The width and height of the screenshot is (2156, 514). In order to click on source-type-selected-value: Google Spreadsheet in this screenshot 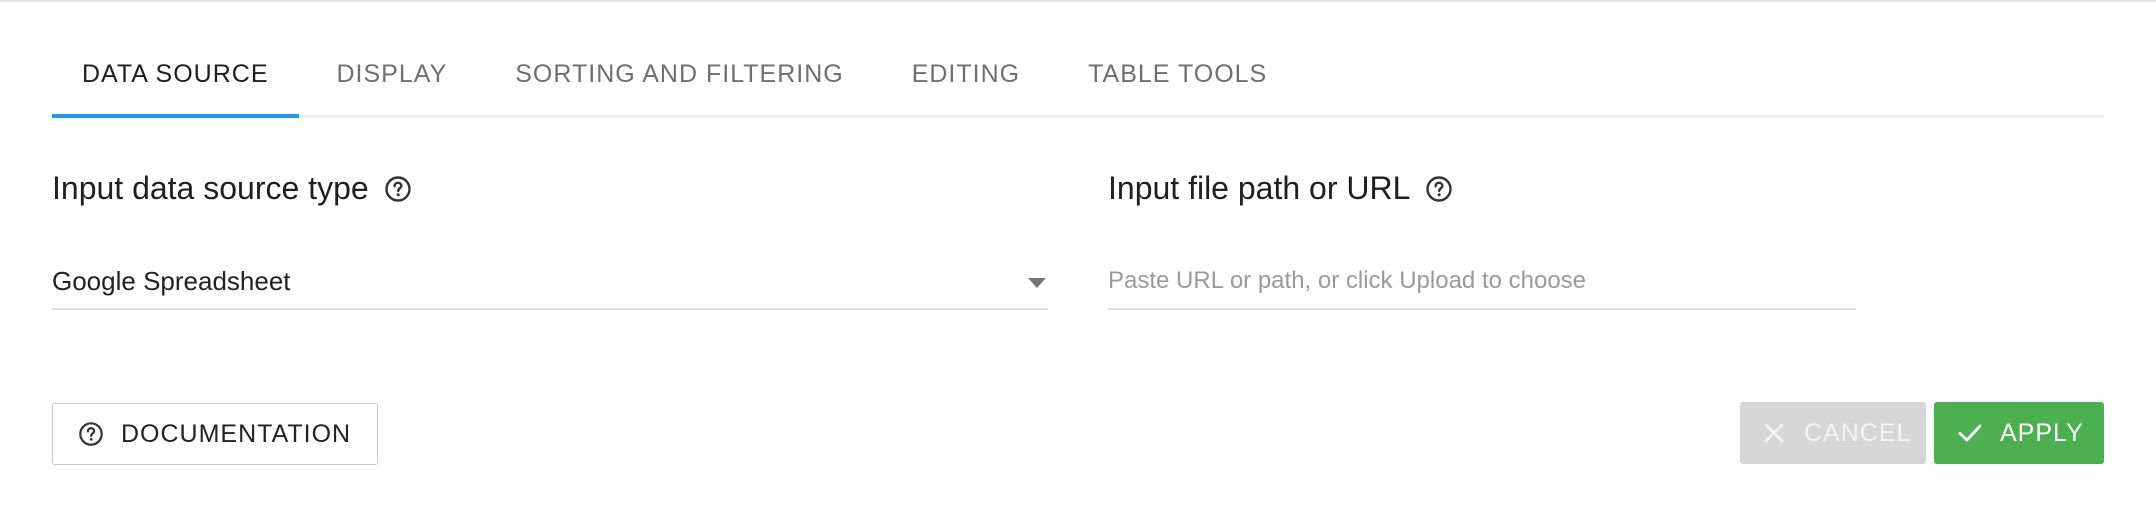, I will do `click(171, 280)`.